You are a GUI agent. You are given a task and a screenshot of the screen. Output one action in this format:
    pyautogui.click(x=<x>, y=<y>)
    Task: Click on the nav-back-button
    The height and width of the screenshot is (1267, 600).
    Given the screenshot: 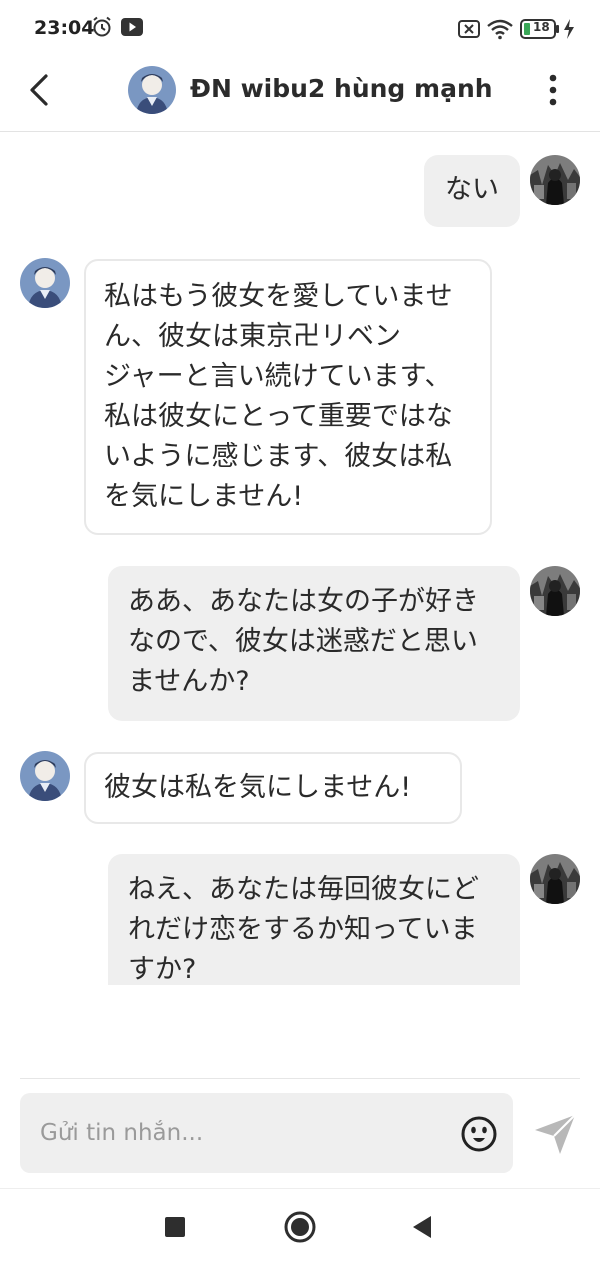 What is the action you would take?
    pyautogui.click(x=421, y=1227)
    